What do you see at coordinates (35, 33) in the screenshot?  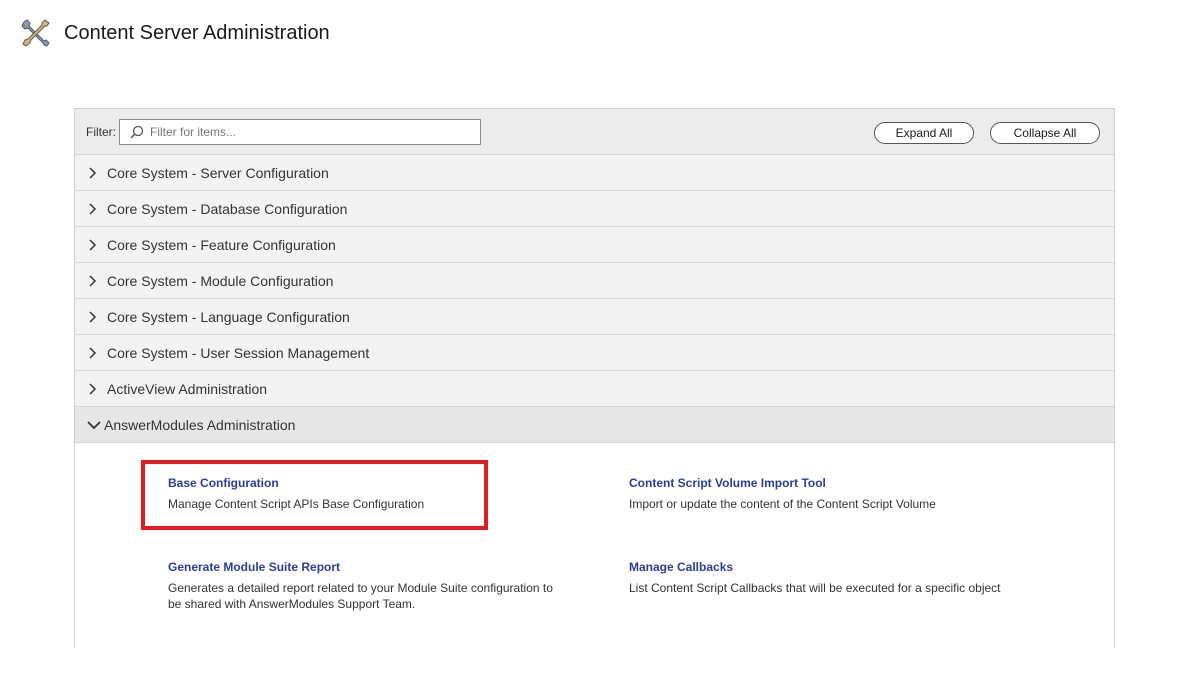 I see `tools-icon` at bounding box center [35, 33].